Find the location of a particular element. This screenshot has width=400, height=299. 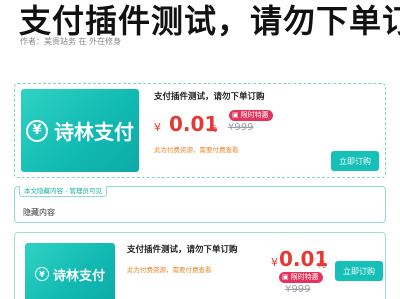

paid-note: 此为付费资源，需要付费查看 is located at coordinates (196, 150).